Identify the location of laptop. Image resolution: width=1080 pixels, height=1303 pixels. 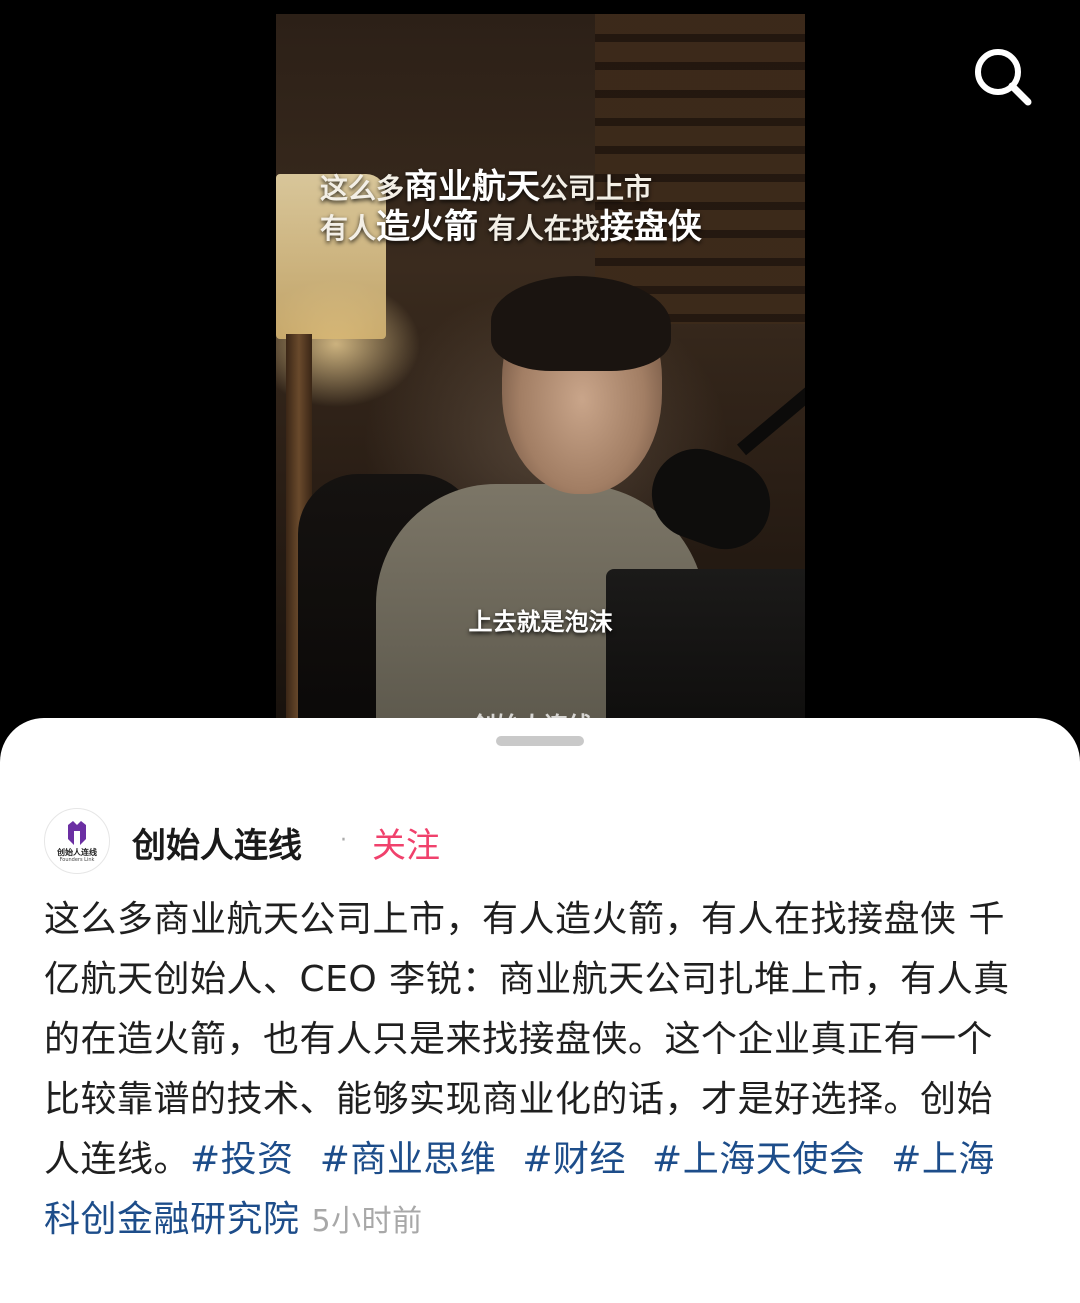
(705, 651).